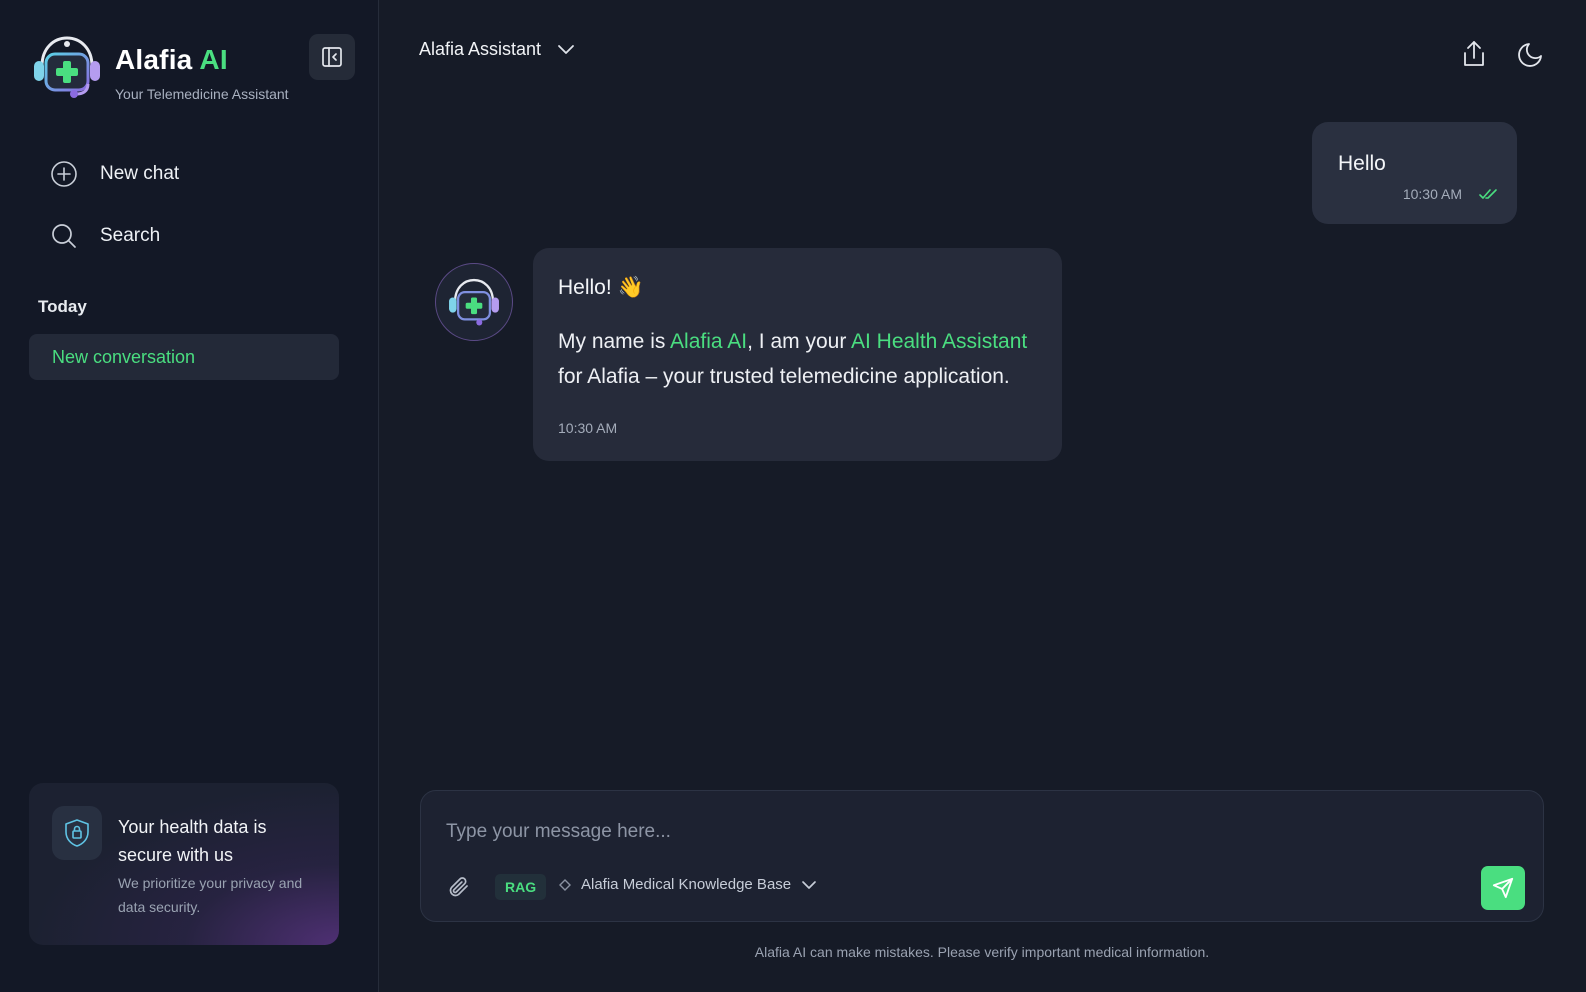 This screenshot has height=992, width=1586. What do you see at coordinates (939, 341) in the screenshot?
I see `message-highlight-assistant: AI Health Assistant` at bounding box center [939, 341].